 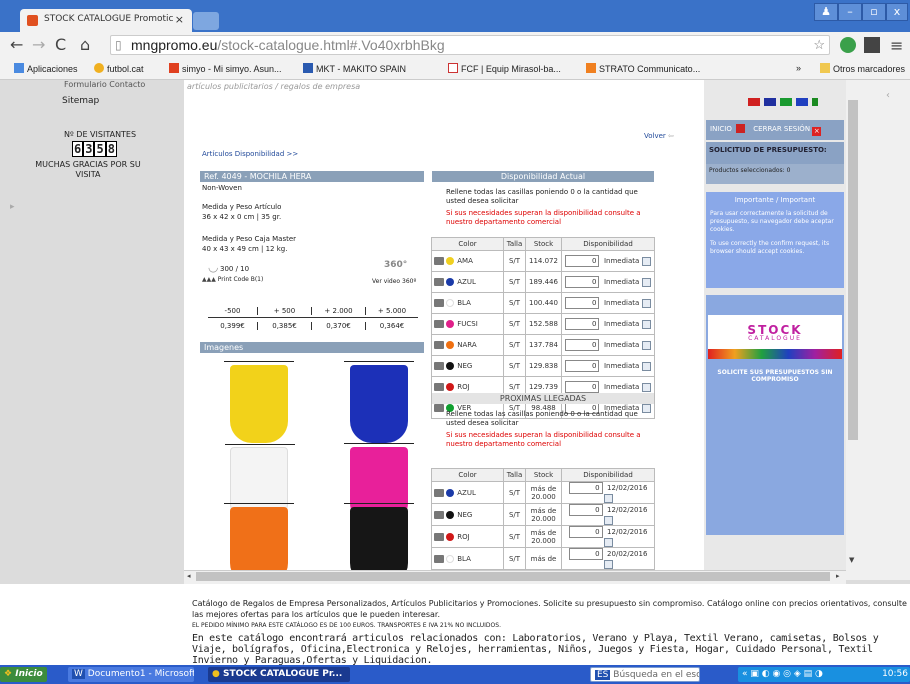 What do you see at coordinates (621, 282) in the screenshot?
I see `availability-value: Inmediata` at bounding box center [621, 282].